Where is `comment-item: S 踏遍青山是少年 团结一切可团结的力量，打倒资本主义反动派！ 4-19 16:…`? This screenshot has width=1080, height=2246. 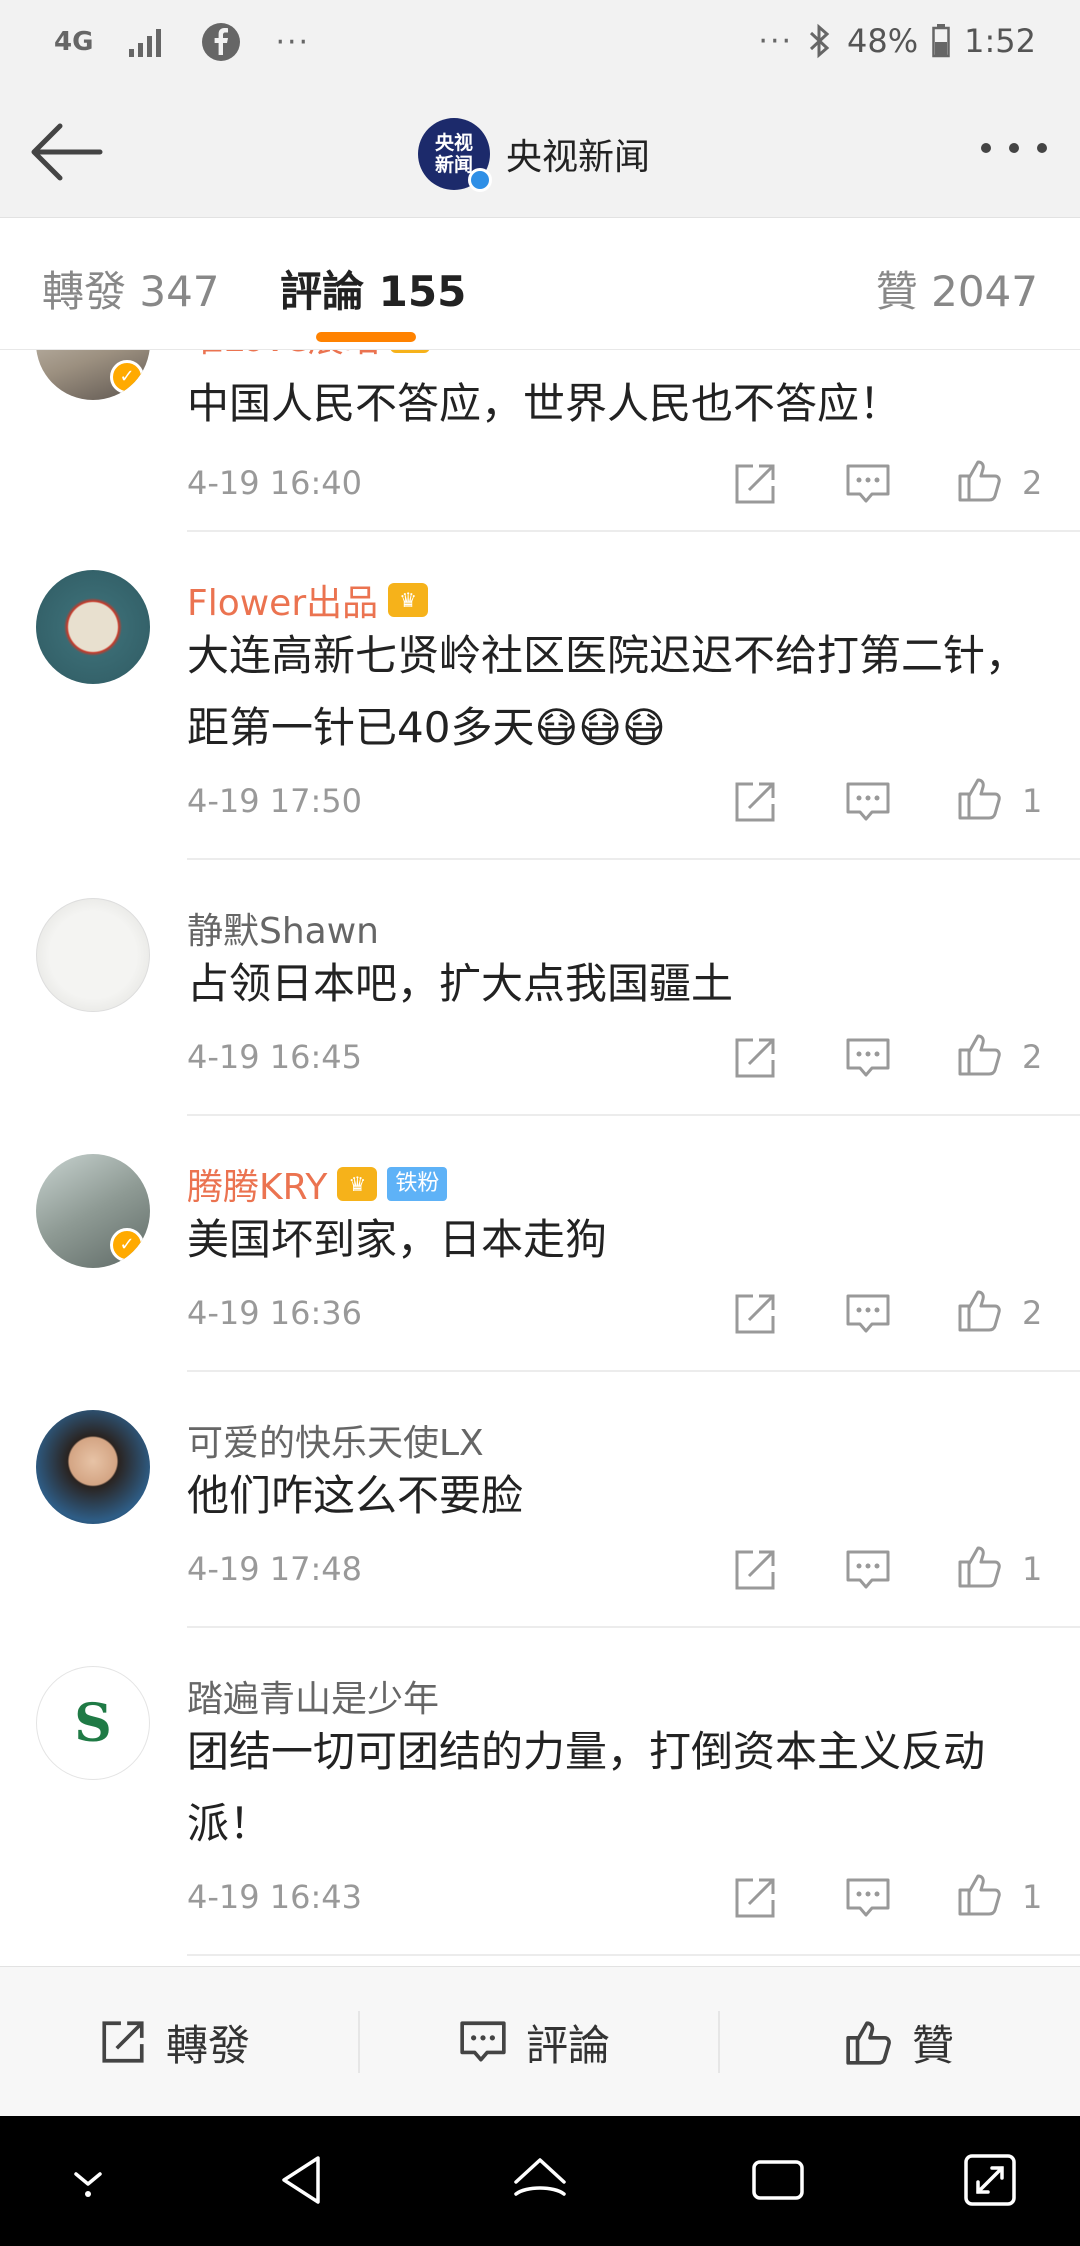
comment-item: S 踏遍青山是少年 团结一切可团结的力量，打倒资本主义反动派！ 4-19 16:… is located at coordinates (540, 1792).